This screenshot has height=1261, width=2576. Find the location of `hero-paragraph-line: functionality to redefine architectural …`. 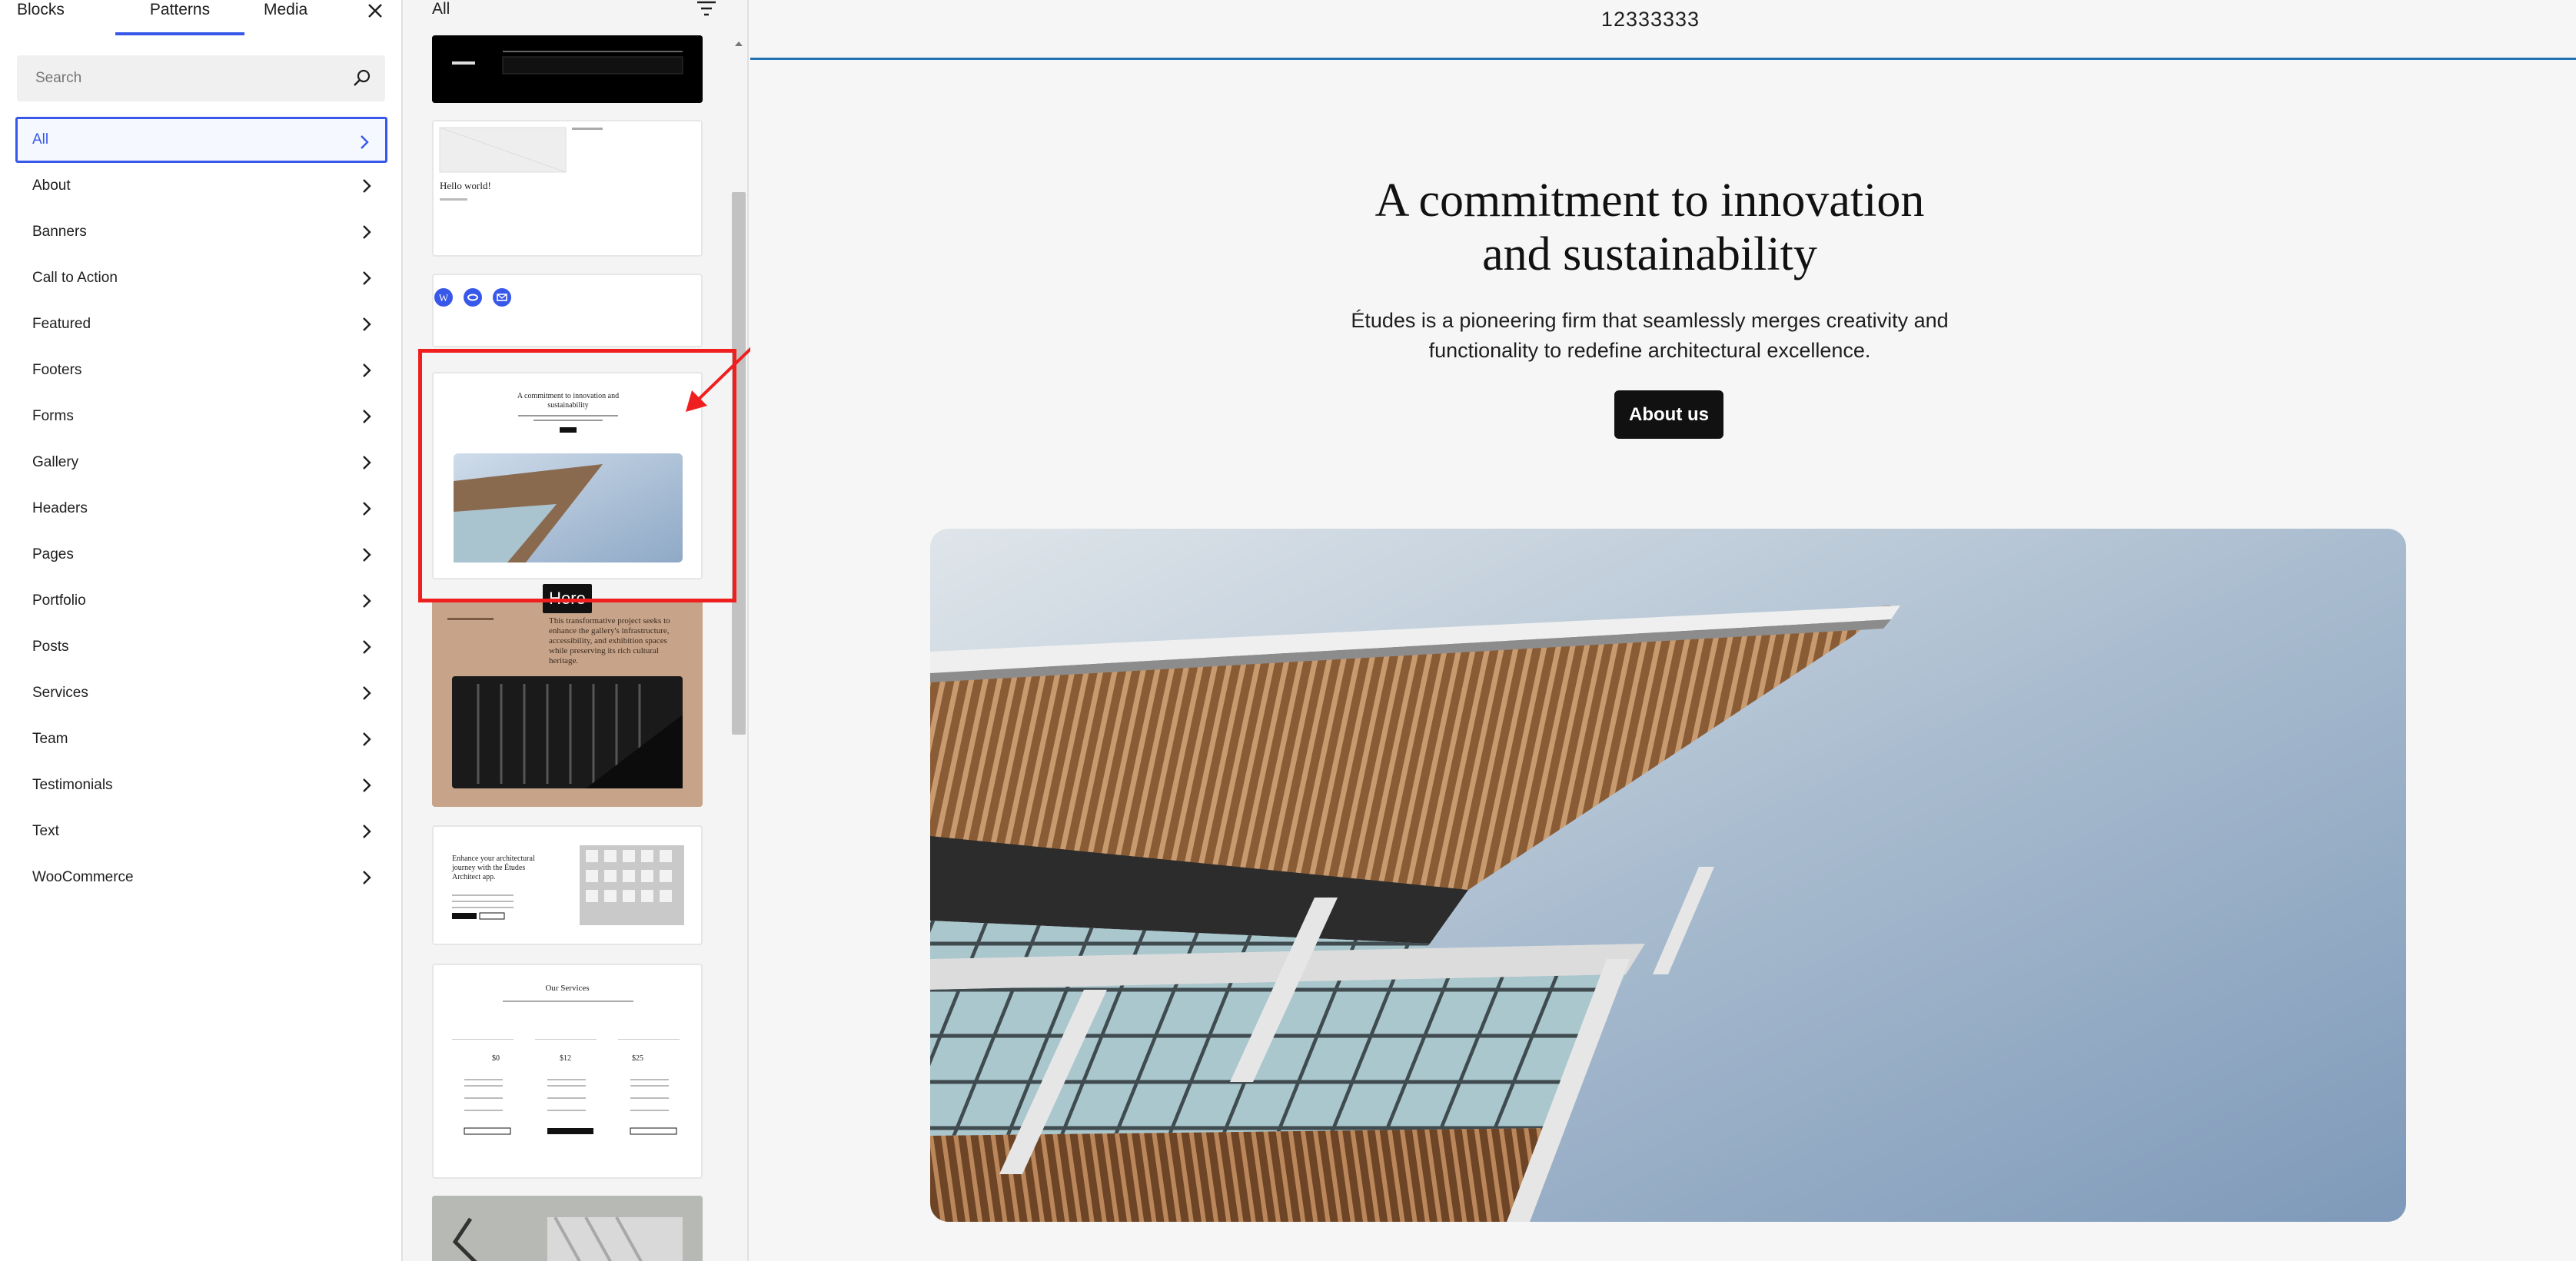

hero-paragraph-line: functionality to redefine architectural … is located at coordinates (1649, 350).